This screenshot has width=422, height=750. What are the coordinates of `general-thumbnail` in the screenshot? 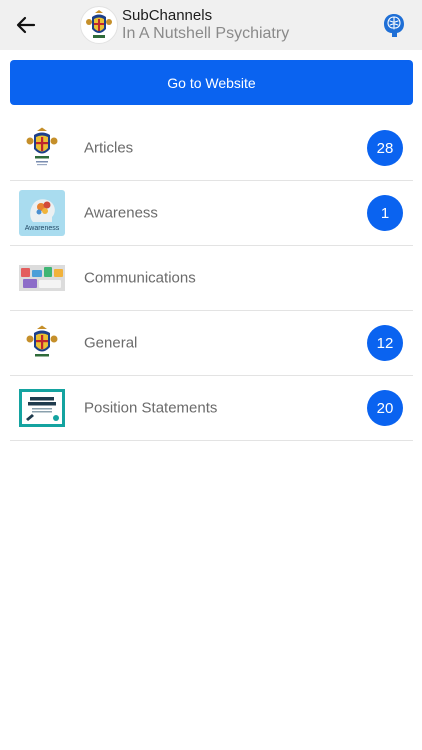 It's located at (42, 343).